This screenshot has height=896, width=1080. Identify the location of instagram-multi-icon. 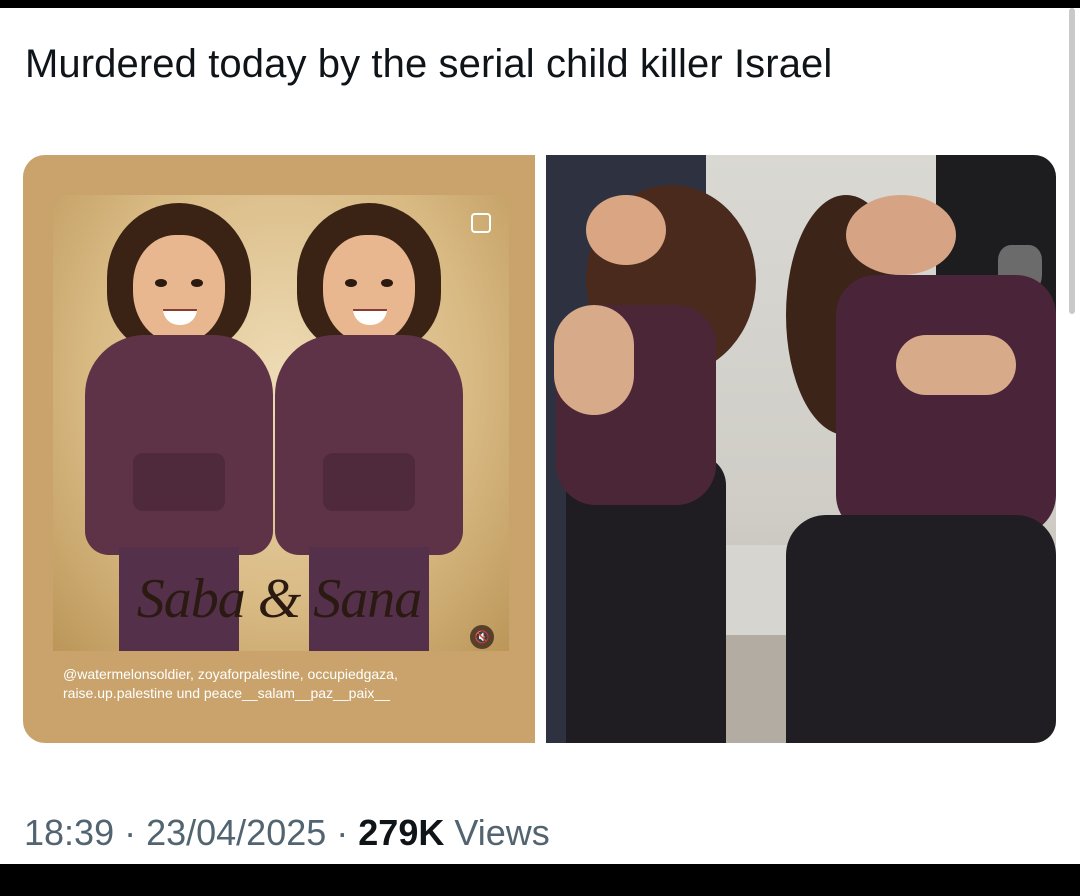
(481, 223).